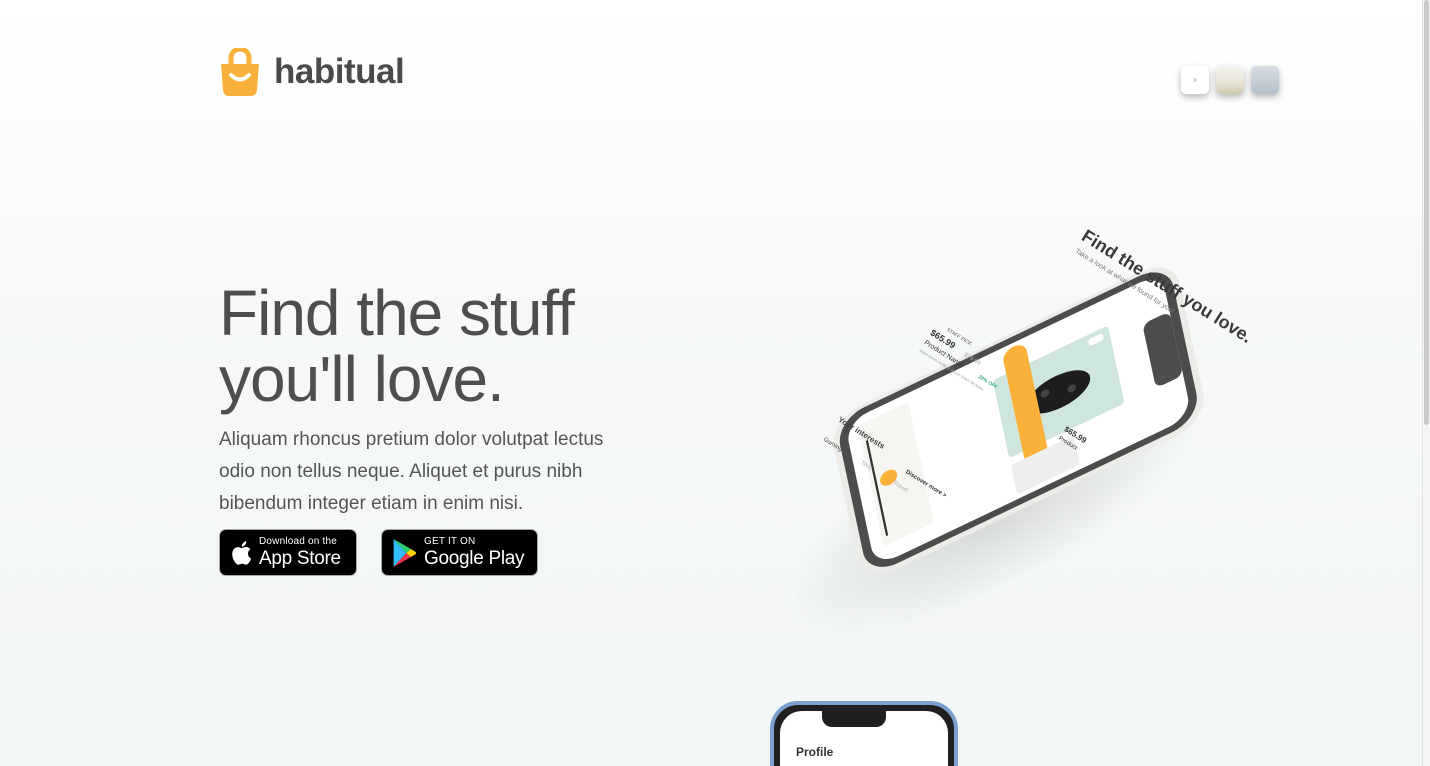  What do you see at coordinates (474, 558) in the screenshot?
I see `google-play-label: Google Play` at bounding box center [474, 558].